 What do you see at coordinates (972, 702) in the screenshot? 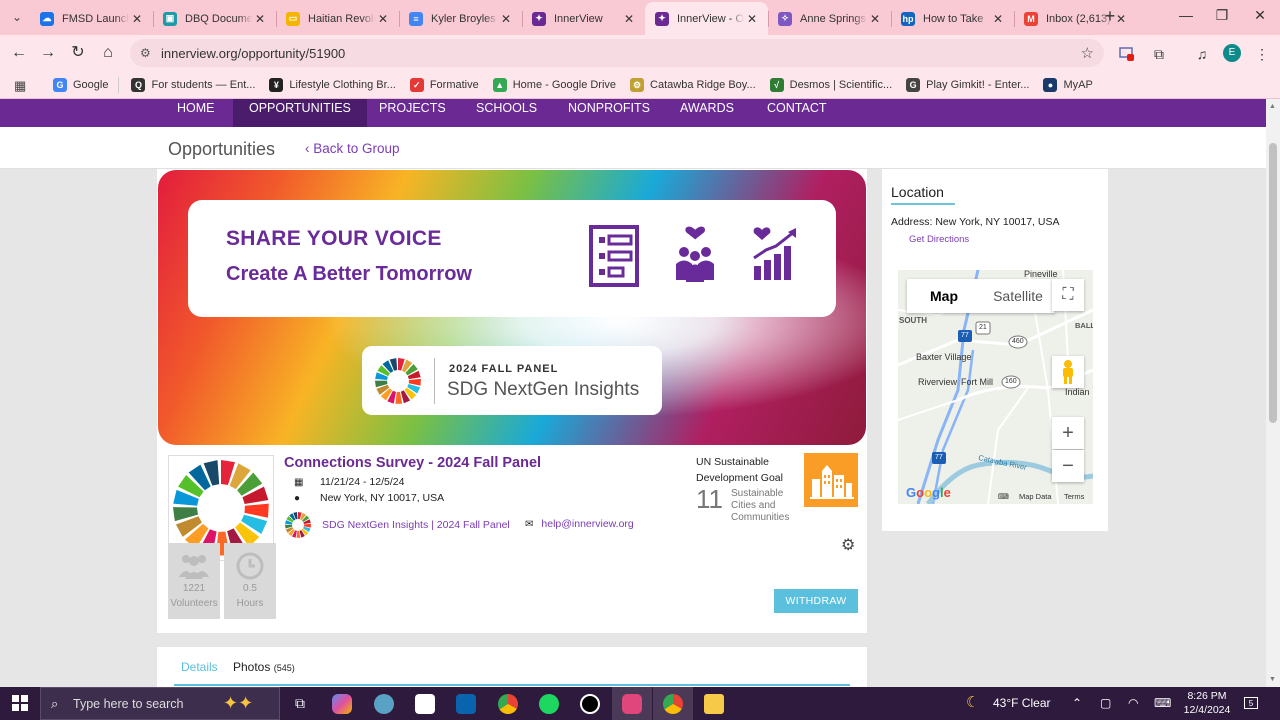
I see `moon-weather-icon: ☾` at bounding box center [972, 702].